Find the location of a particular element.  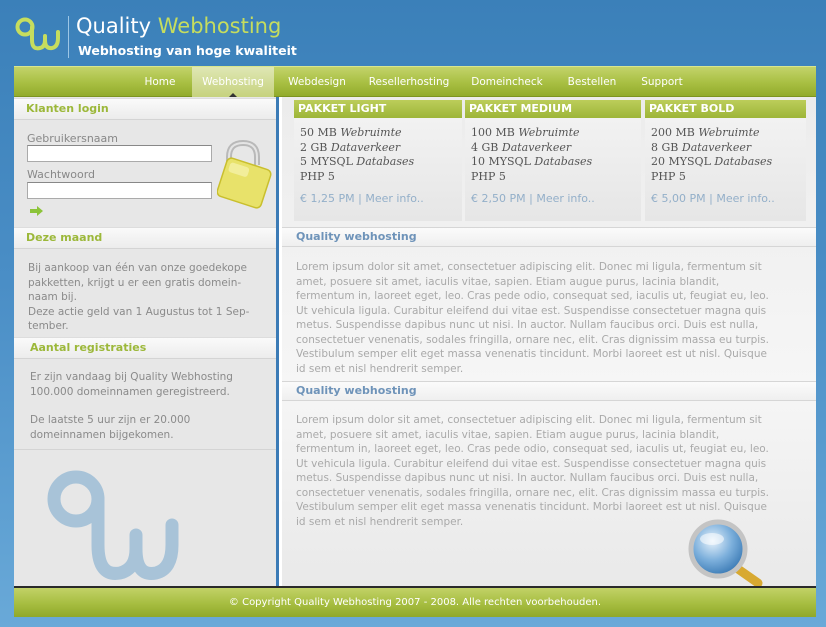

package-feature: 100 MB Webruimte is located at coordinates (554, 133).